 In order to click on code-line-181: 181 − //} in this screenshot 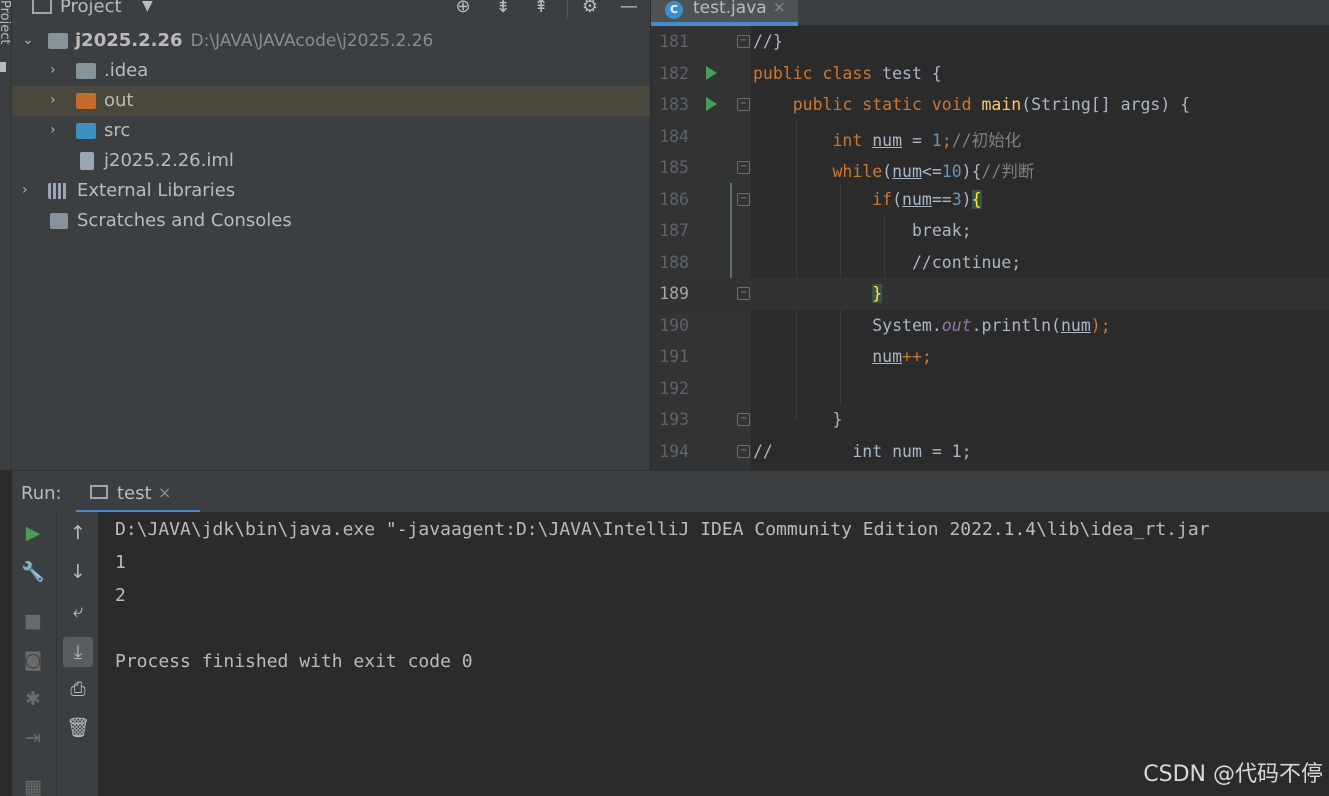, I will do `click(990, 42)`.